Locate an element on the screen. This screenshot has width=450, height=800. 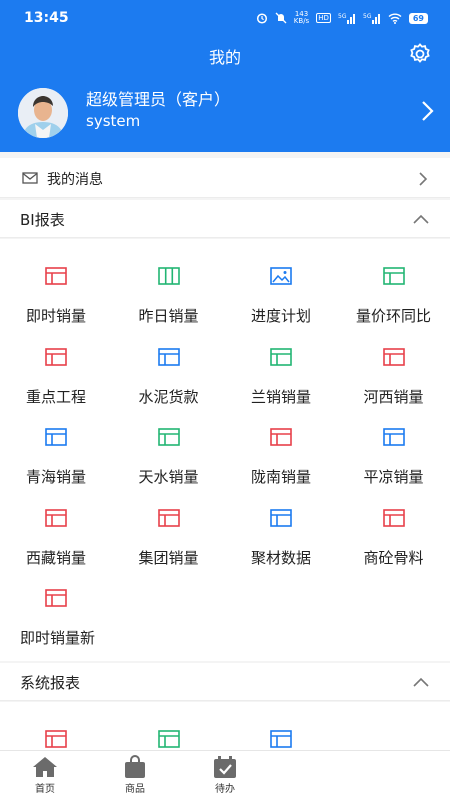
user-name: 超级管理员（客户） is located at coordinates (158, 99).